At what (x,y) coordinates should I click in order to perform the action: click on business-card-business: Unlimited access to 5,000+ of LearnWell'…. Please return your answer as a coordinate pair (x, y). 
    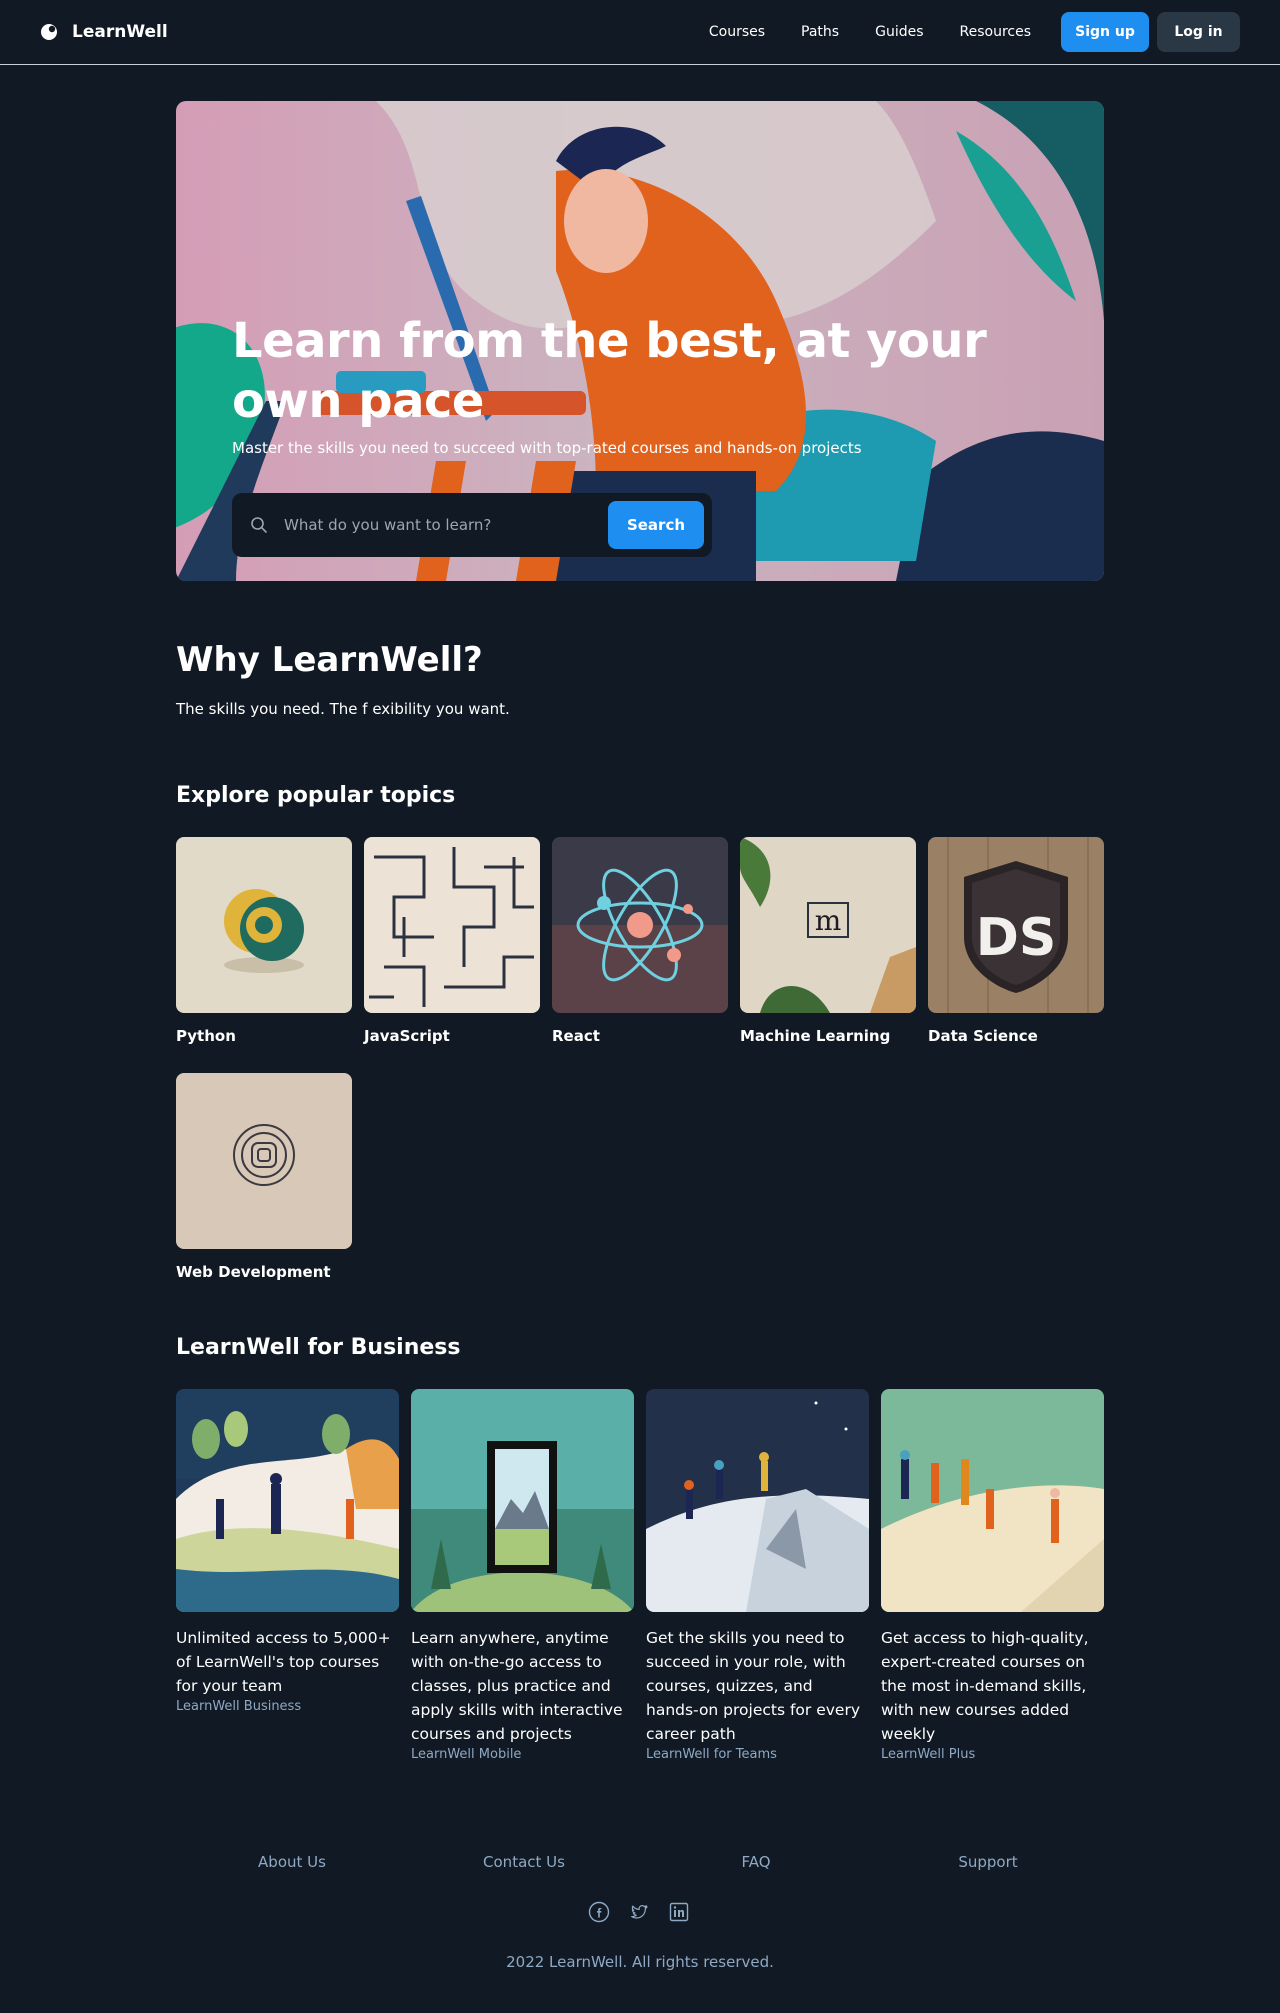
    Looking at the image, I should click on (287, 1552).